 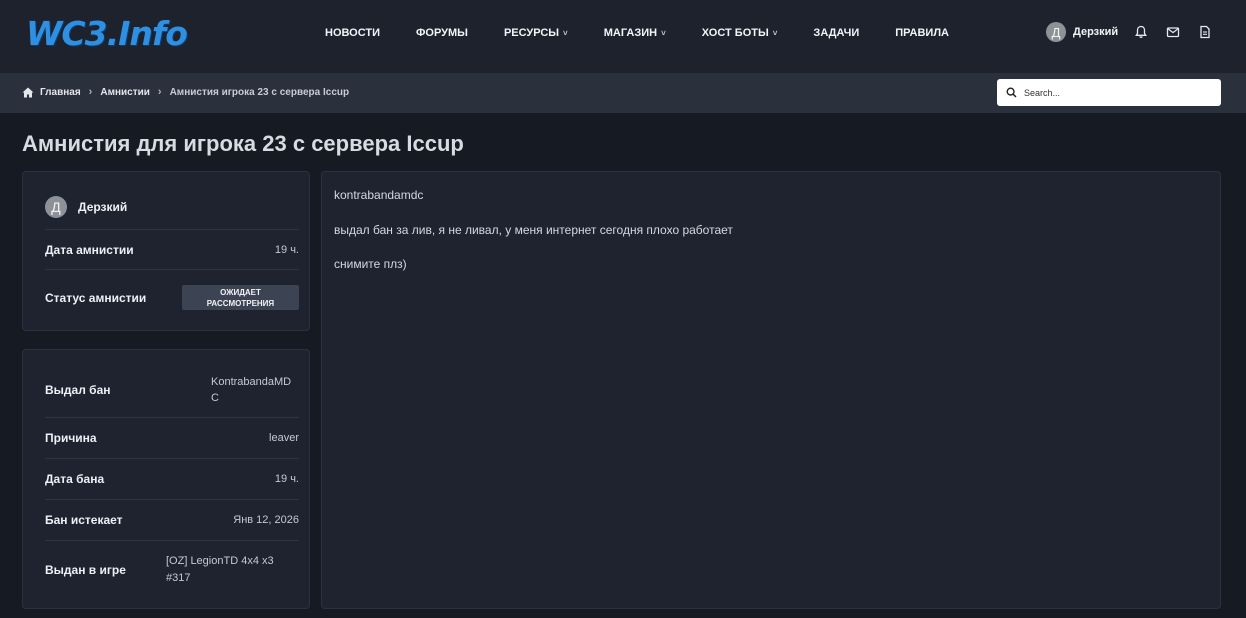 What do you see at coordinates (125, 92) in the screenshot?
I see `breadcrumb-amnesties: Амнистии` at bounding box center [125, 92].